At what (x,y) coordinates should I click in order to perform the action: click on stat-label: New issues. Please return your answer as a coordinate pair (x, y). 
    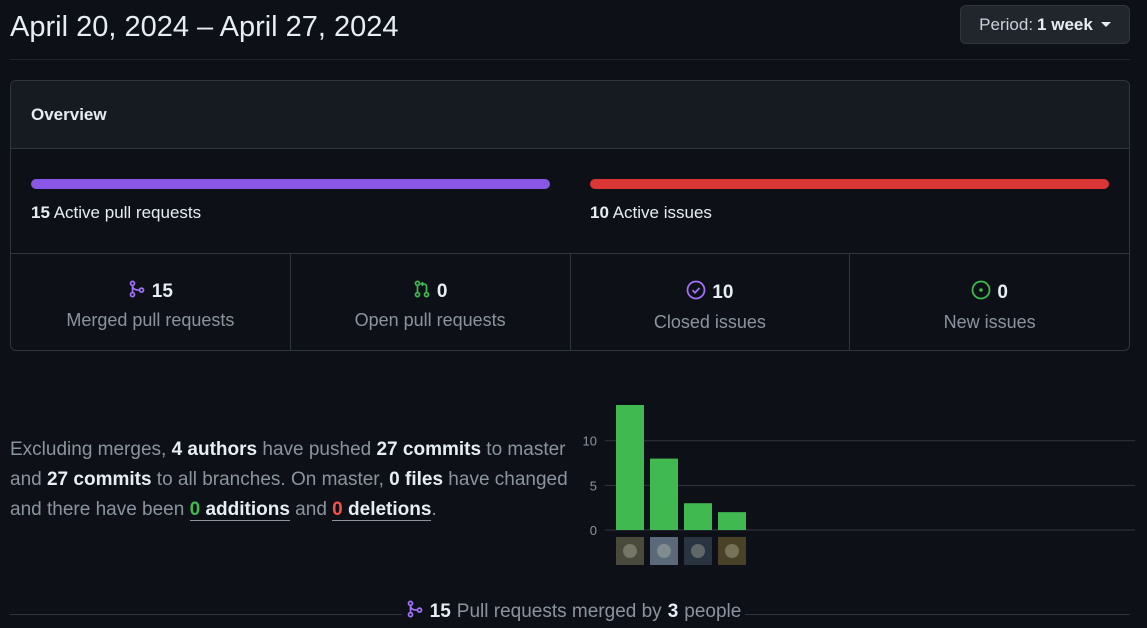
    Looking at the image, I should click on (989, 322).